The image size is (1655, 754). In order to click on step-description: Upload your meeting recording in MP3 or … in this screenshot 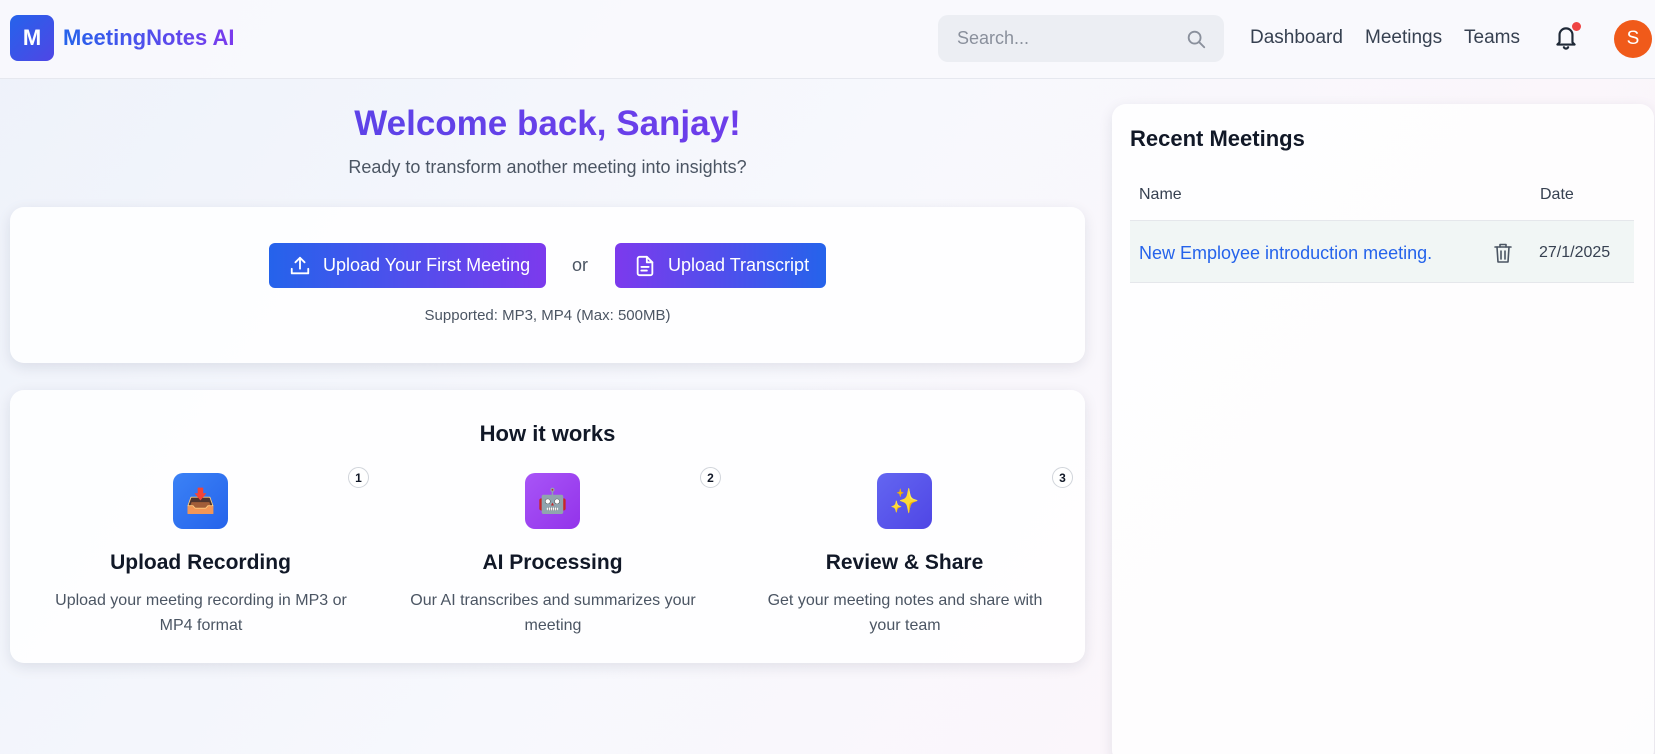, I will do `click(201, 613)`.